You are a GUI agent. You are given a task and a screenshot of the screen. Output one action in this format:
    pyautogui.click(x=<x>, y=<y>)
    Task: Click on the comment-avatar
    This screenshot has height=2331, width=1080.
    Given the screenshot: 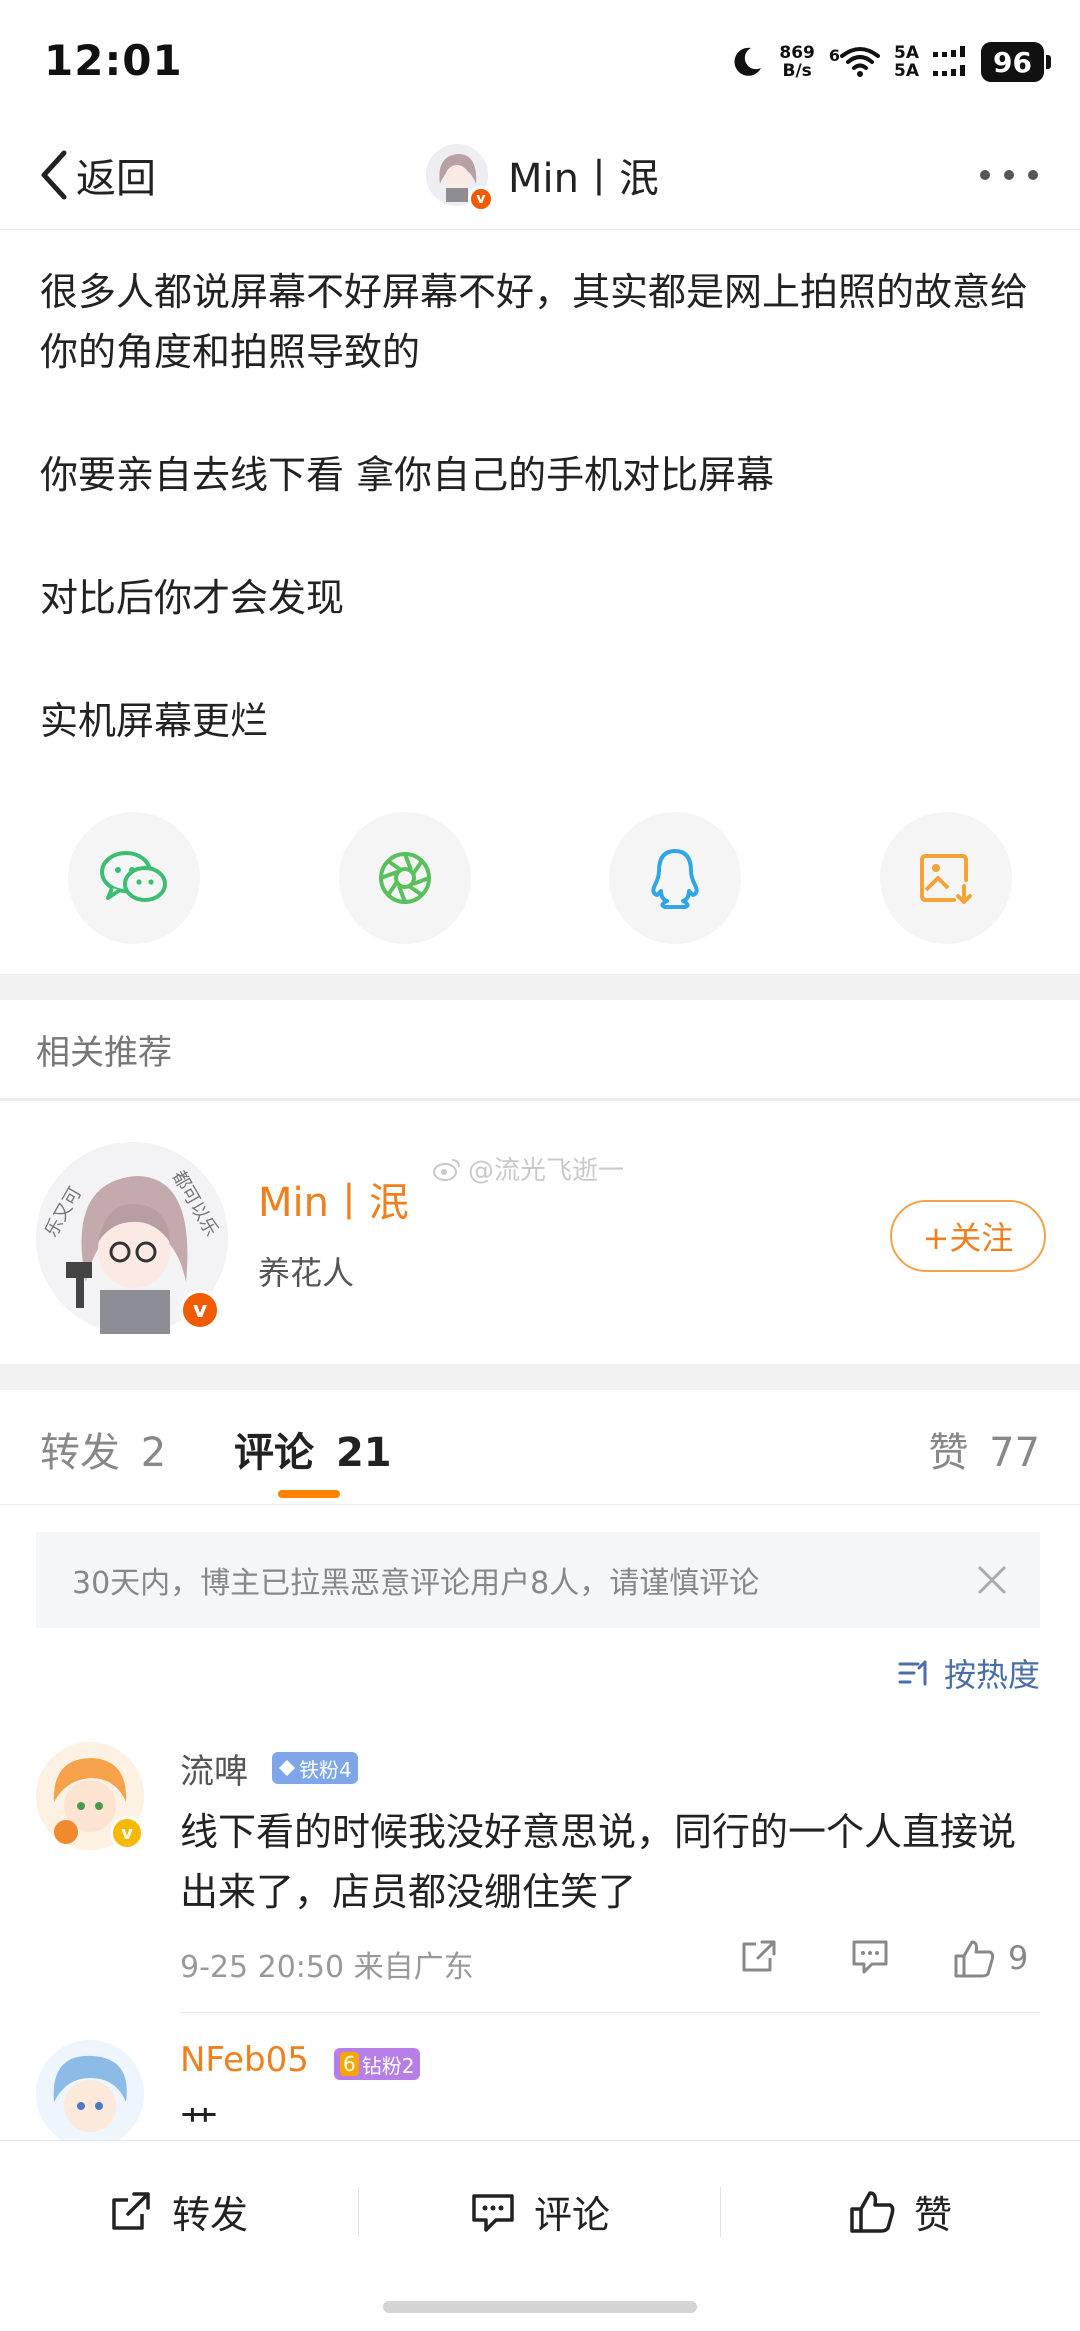 What is the action you would take?
    pyautogui.click(x=90, y=2094)
    